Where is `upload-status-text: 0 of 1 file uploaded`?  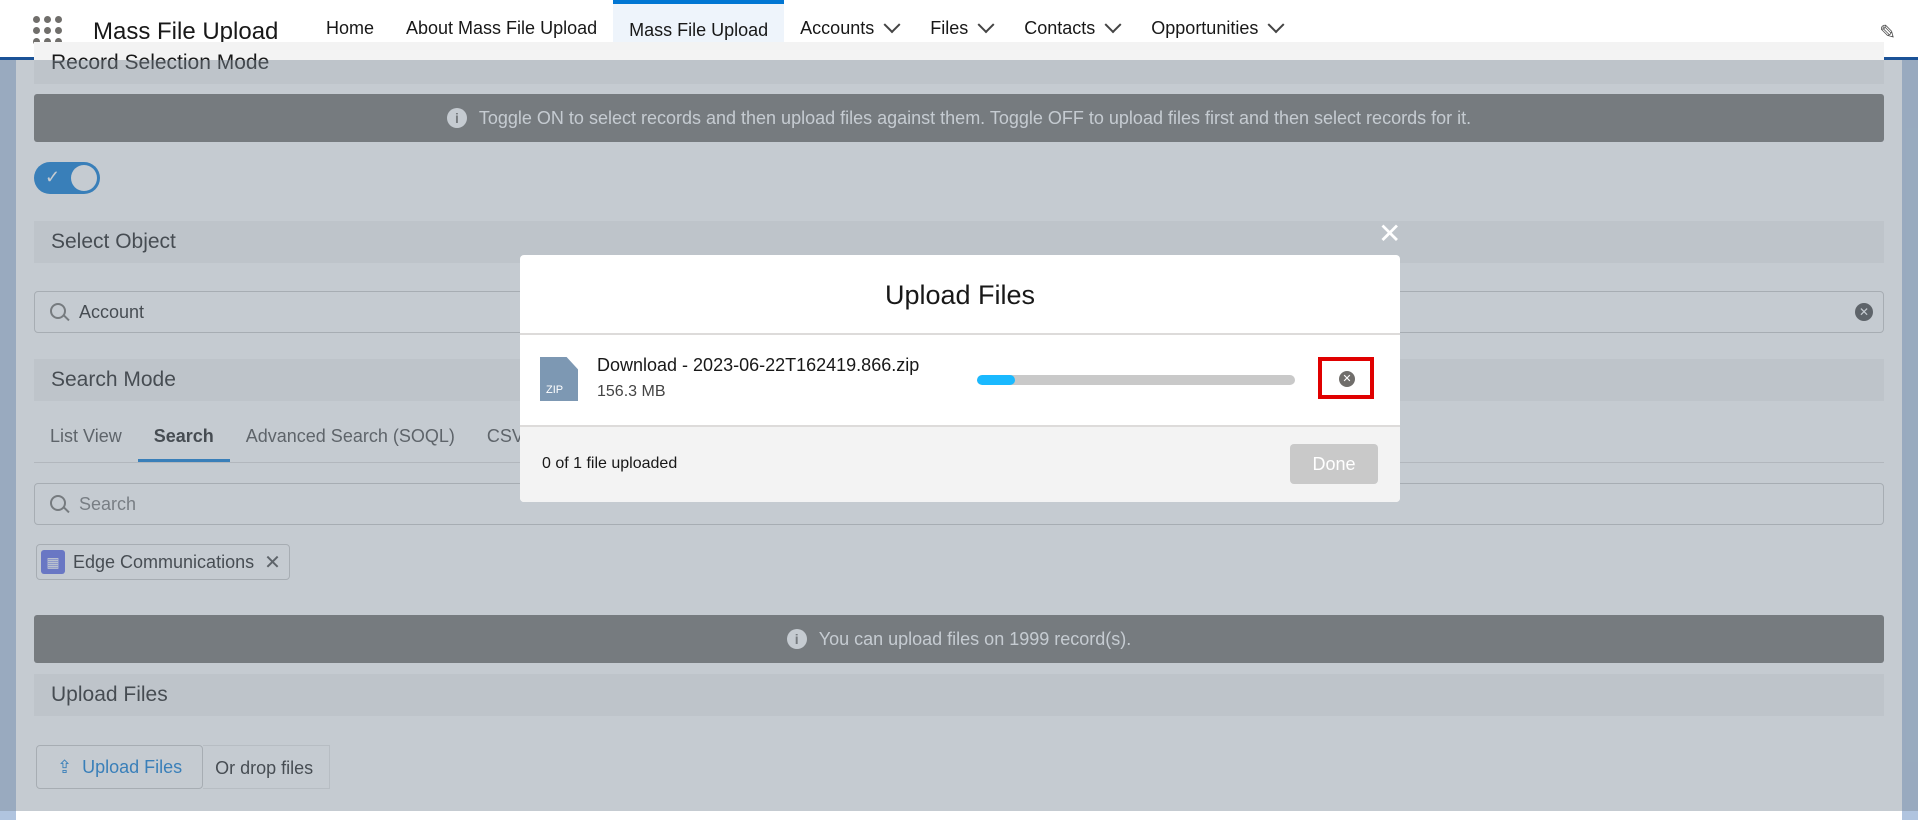 upload-status-text: 0 of 1 file uploaded is located at coordinates (610, 463).